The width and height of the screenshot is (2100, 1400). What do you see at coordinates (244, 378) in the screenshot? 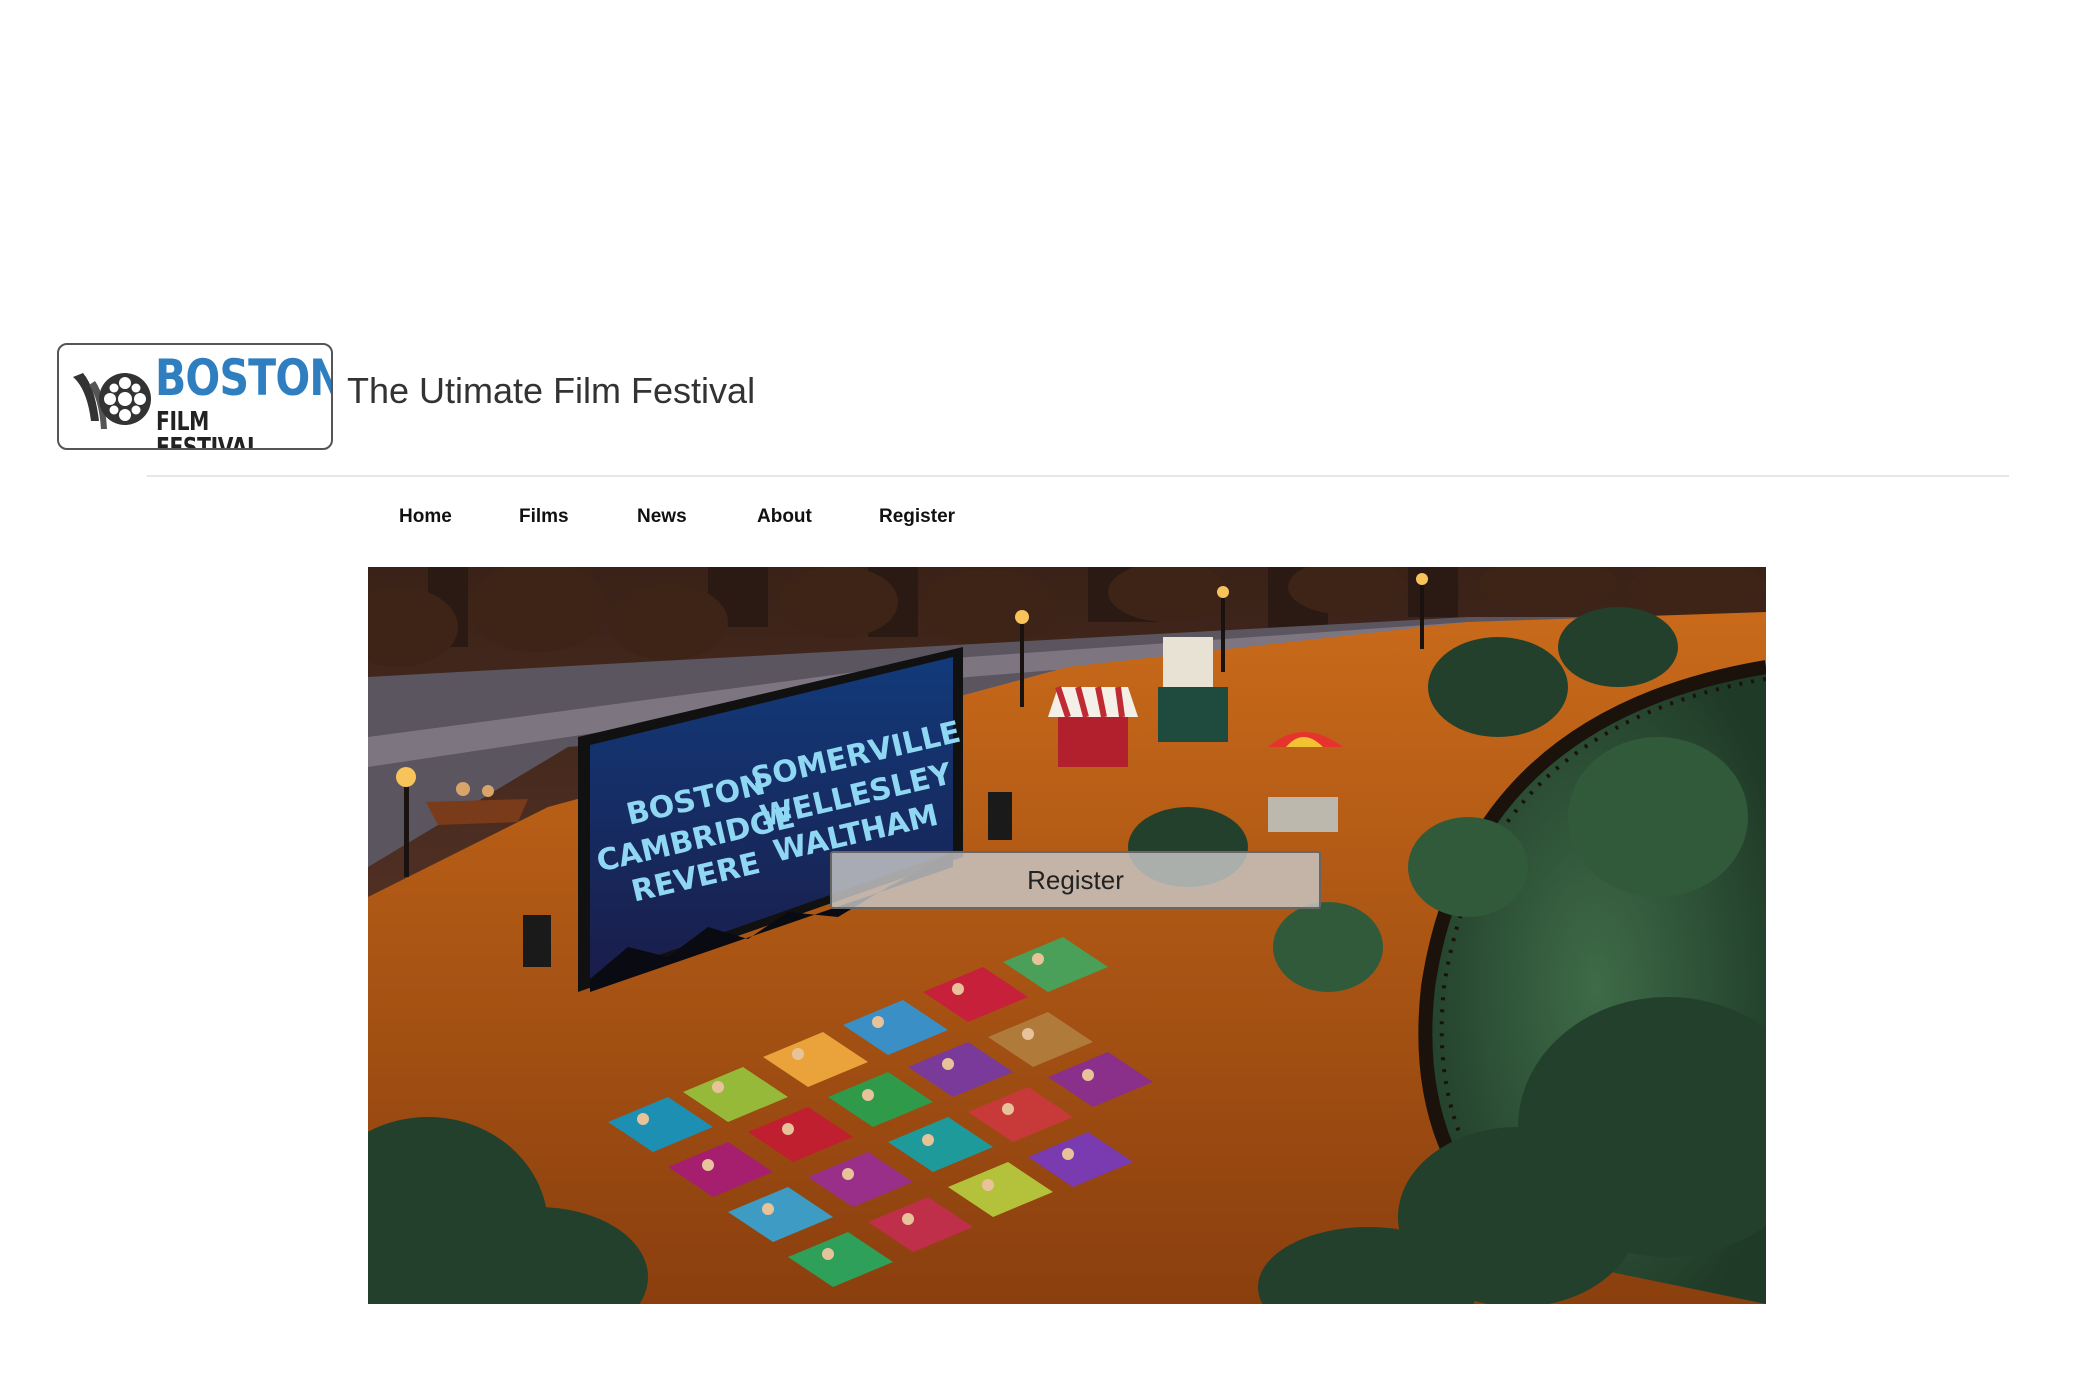
I see `logo-title: BOSTON` at bounding box center [244, 378].